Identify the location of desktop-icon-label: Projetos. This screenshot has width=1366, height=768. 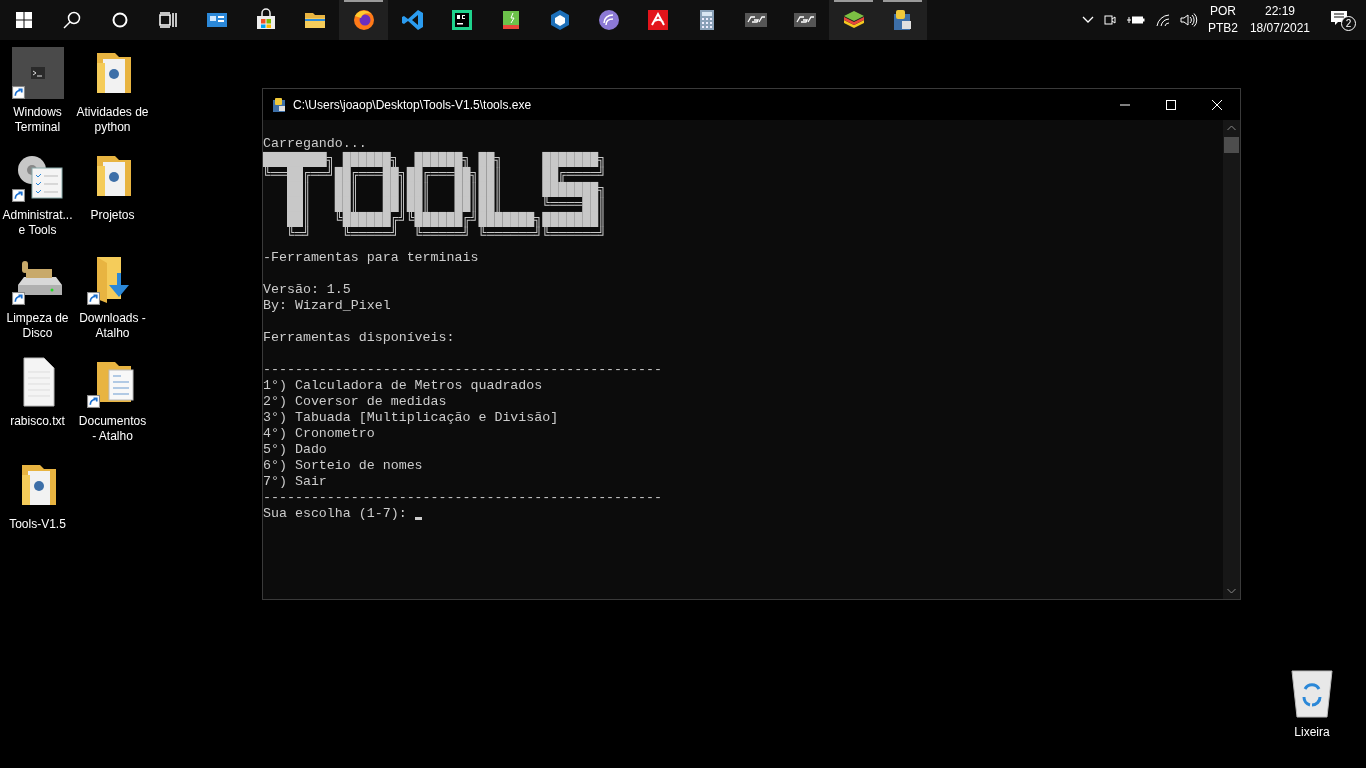
(112, 215).